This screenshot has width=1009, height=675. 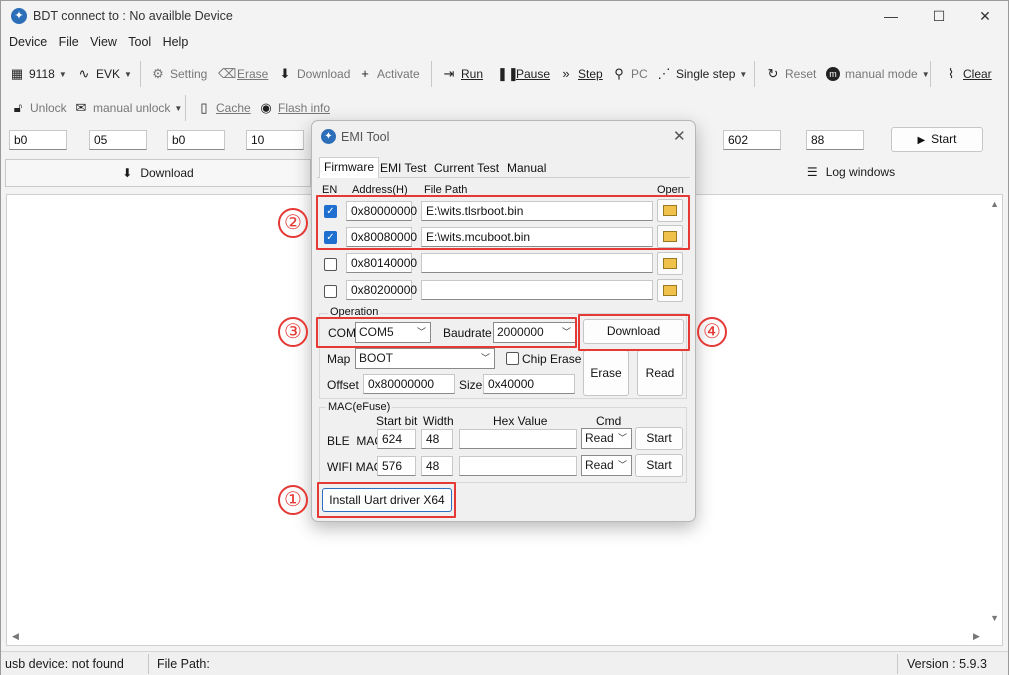 I want to click on map-select: BOOT ﹀, so click(x=425, y=358).